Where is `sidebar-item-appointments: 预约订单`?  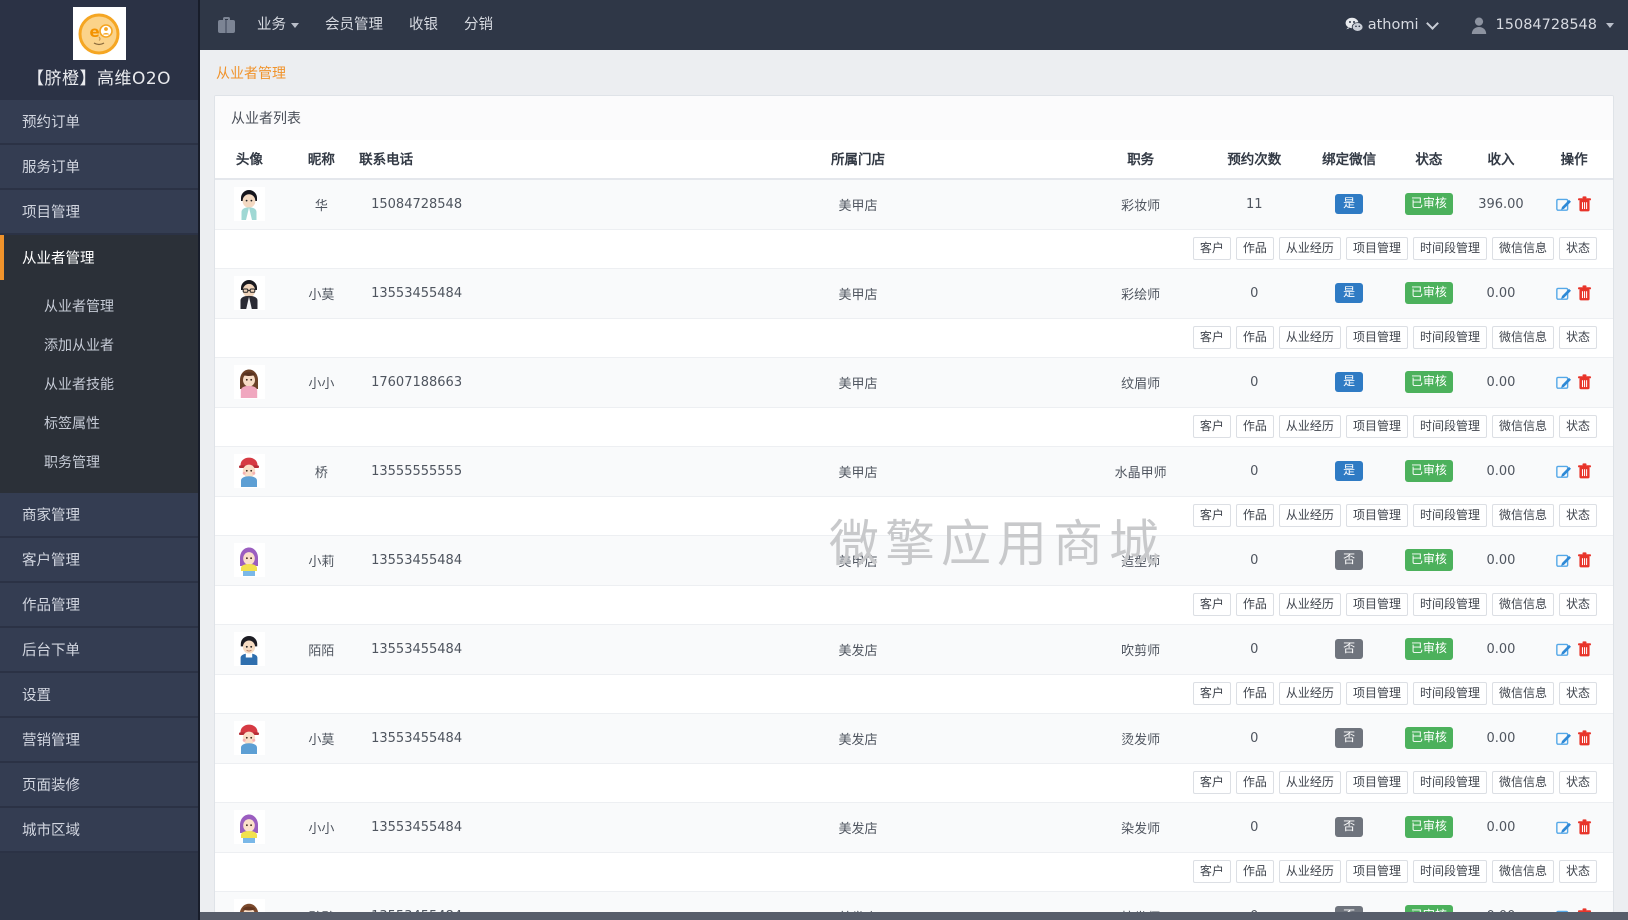
sidebar-item-appointments: 预约订单 is located at coordinates (99, 122).